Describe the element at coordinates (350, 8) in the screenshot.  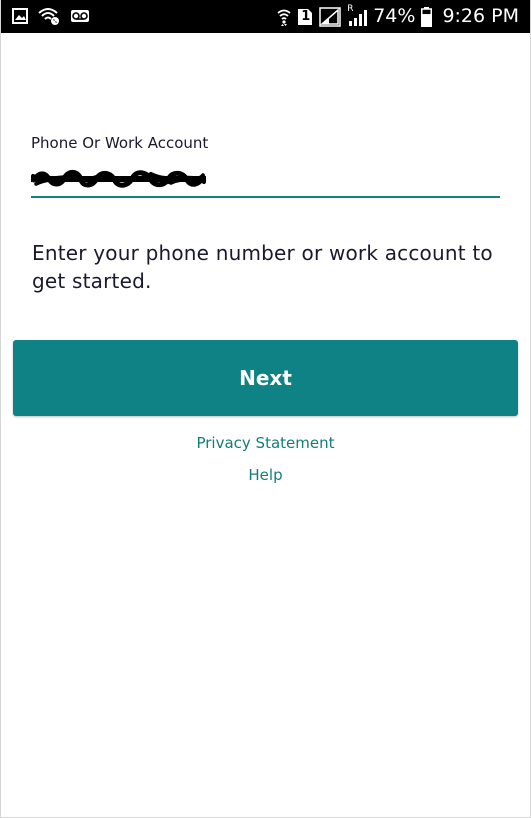
I see `roaming-indicator: R` at that location.